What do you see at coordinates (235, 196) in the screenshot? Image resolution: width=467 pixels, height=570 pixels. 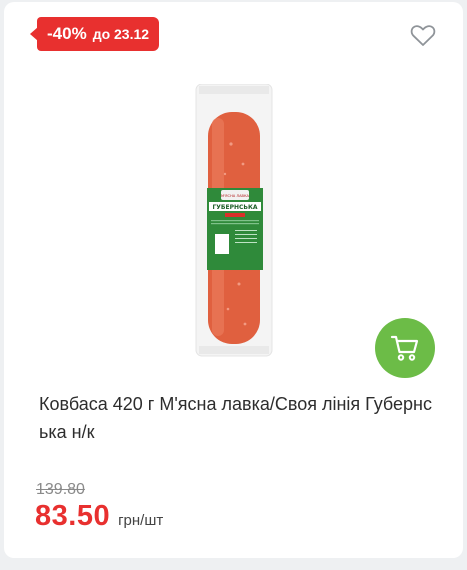 I see `label-brand: М'ЯСНА ЛАВКА` at bounding box center [235, 196].